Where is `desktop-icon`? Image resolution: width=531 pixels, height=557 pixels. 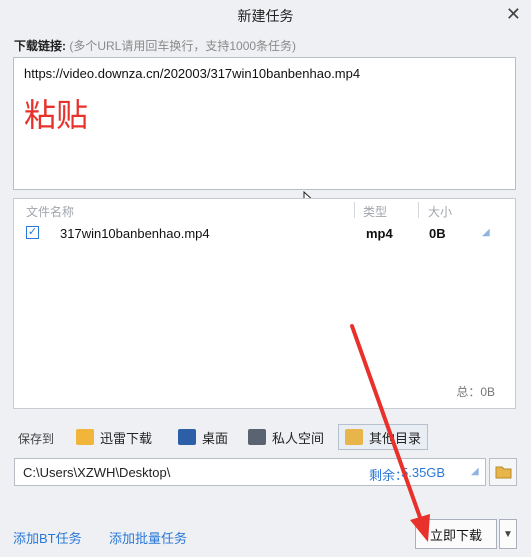
desktop-icon is located at coordinates (187, 437).